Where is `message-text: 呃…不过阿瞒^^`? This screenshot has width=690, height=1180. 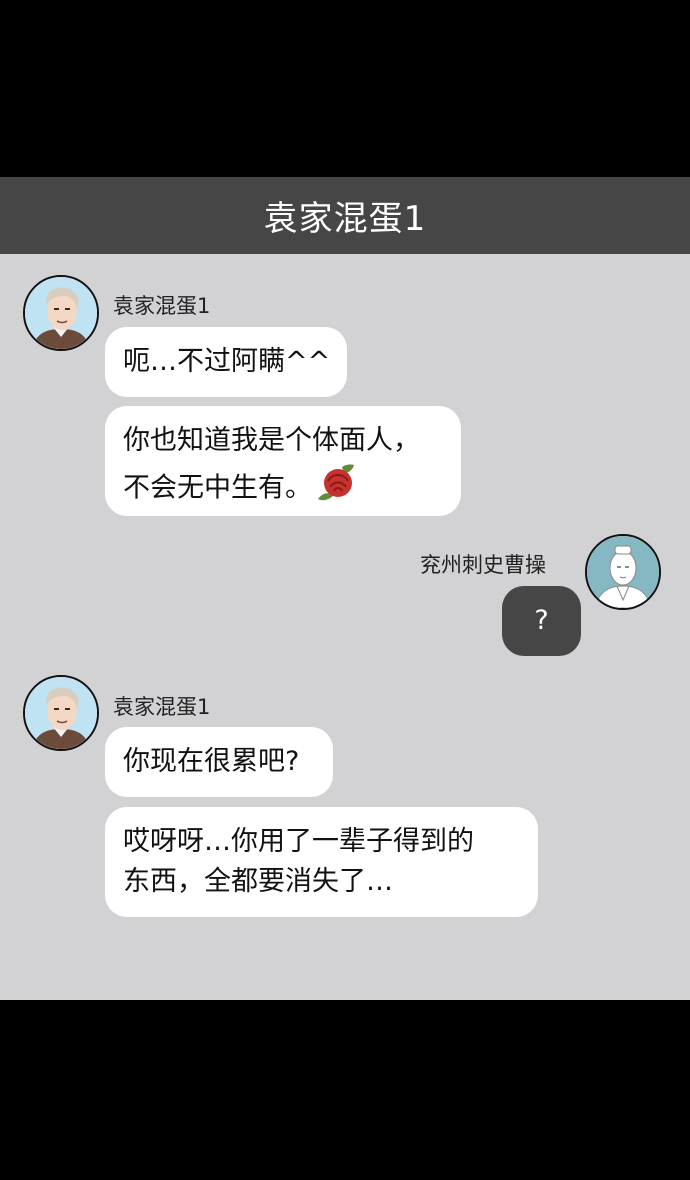
message-text: 呃…不过阿瞒^^ is located at coordinates (227, 361).